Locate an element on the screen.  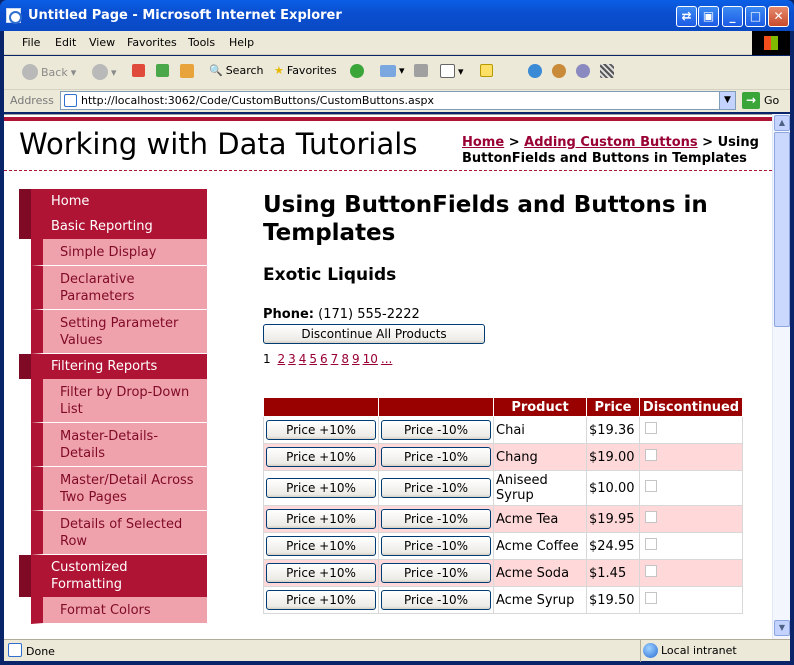
refresh-button is located at coordinates (162, 70).